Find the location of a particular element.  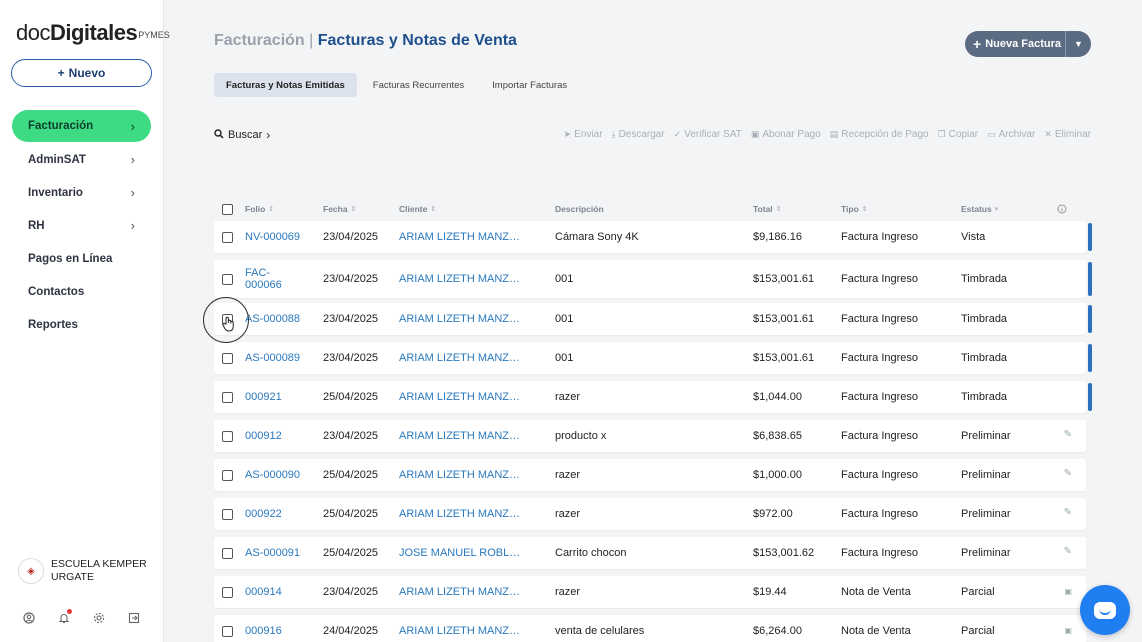

sidebar-item-rh: RH › is located at coordinates (81, 225).